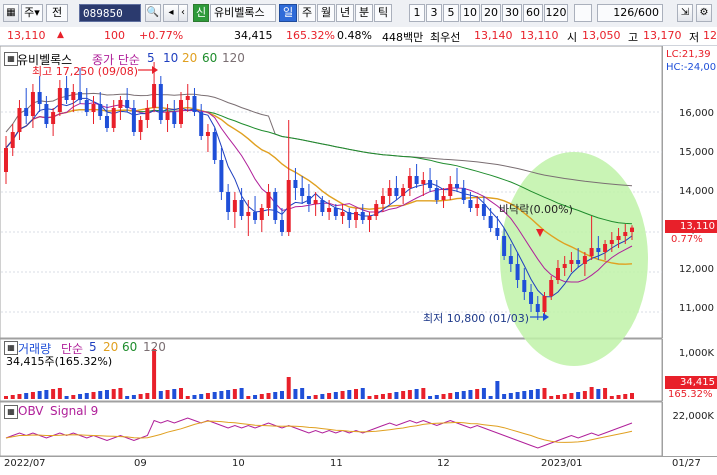 The image size is (717, 475). What do you see at coordinates (443, 463) in the screenshot?
I see `x-tick-12: 12` at bounding box center [443, 463].